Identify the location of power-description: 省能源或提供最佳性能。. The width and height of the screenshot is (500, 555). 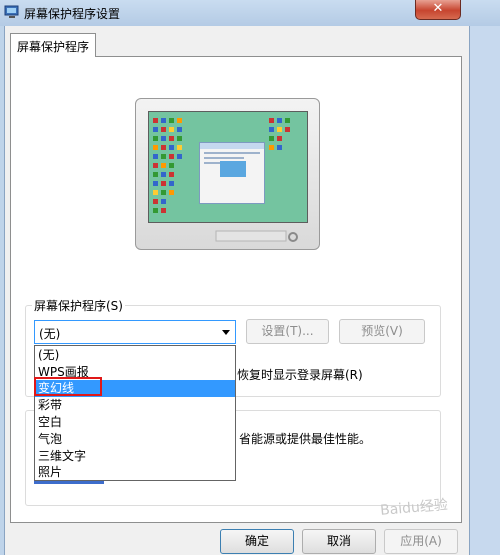
(305, 439).